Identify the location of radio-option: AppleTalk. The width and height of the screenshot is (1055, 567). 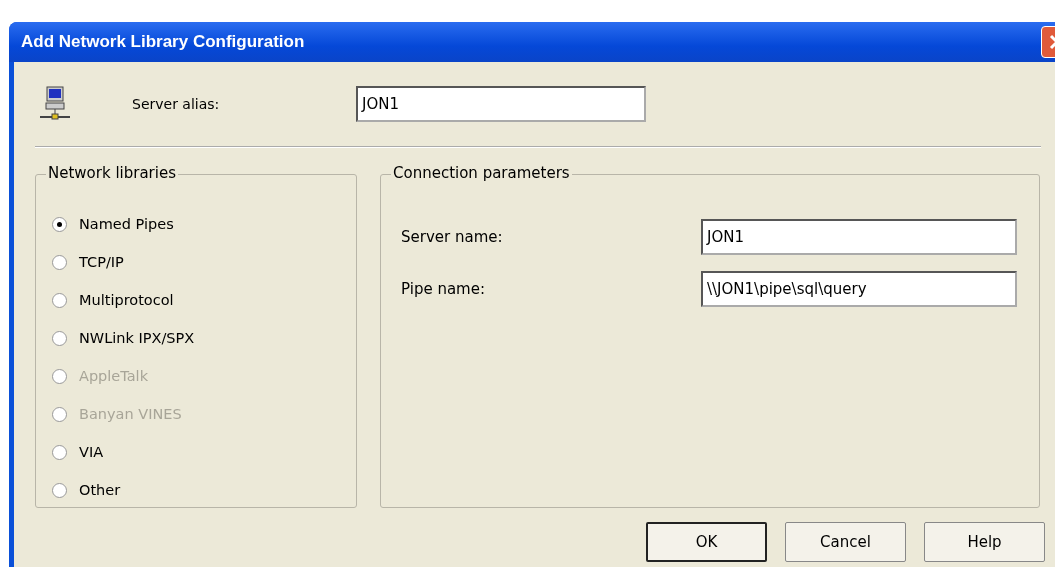
(204, 376).